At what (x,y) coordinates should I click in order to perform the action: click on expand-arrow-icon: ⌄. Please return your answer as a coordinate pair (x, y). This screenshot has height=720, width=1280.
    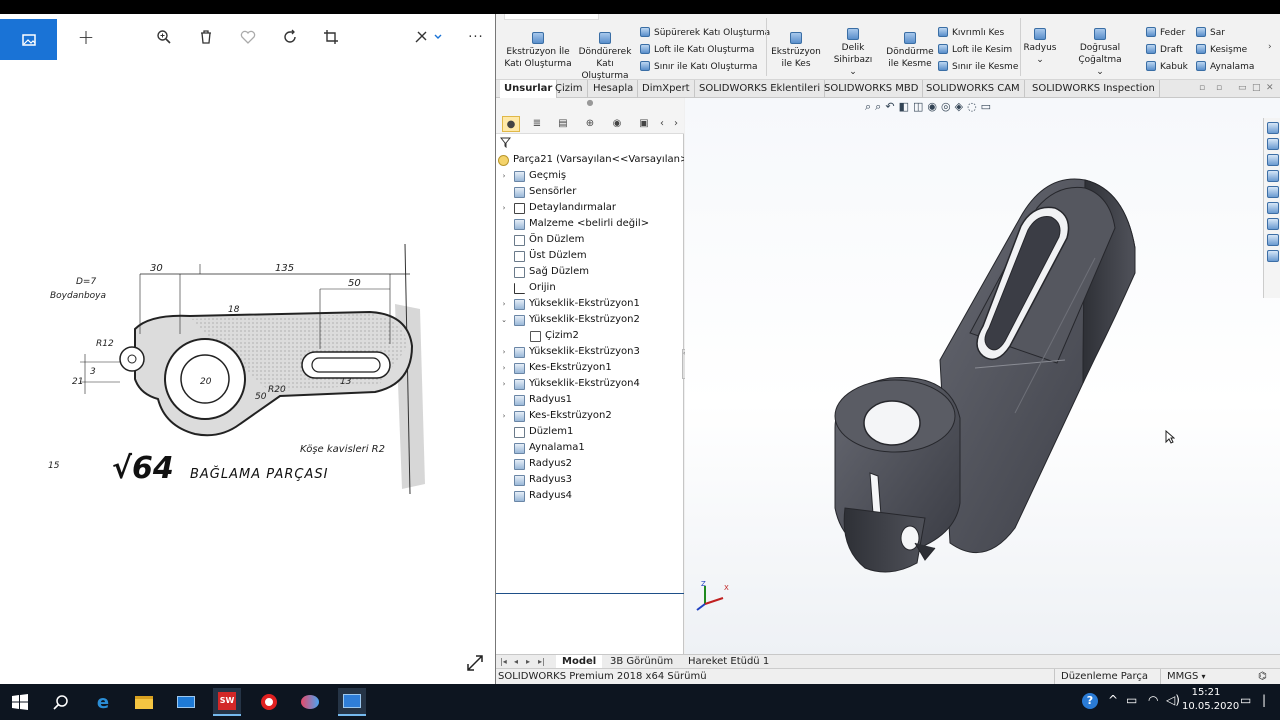
    Looking at the image, I should click on (504, 320).